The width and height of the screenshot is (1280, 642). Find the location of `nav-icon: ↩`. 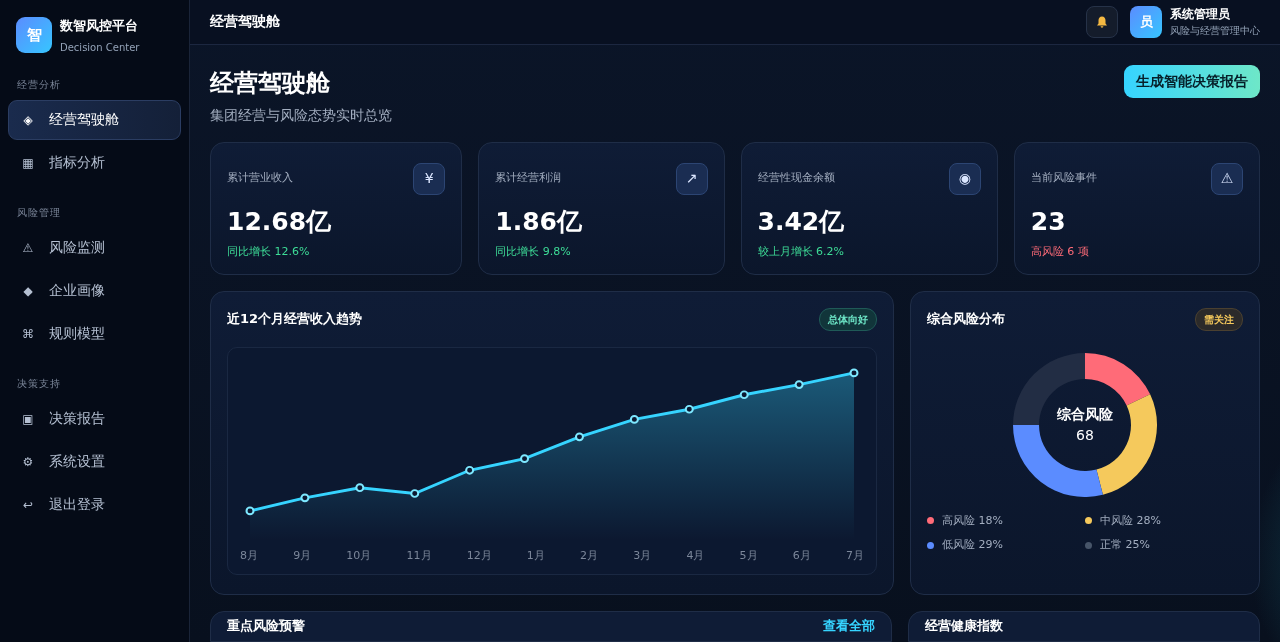

nav-icon: ↩ is located at coordinates (28, 504).